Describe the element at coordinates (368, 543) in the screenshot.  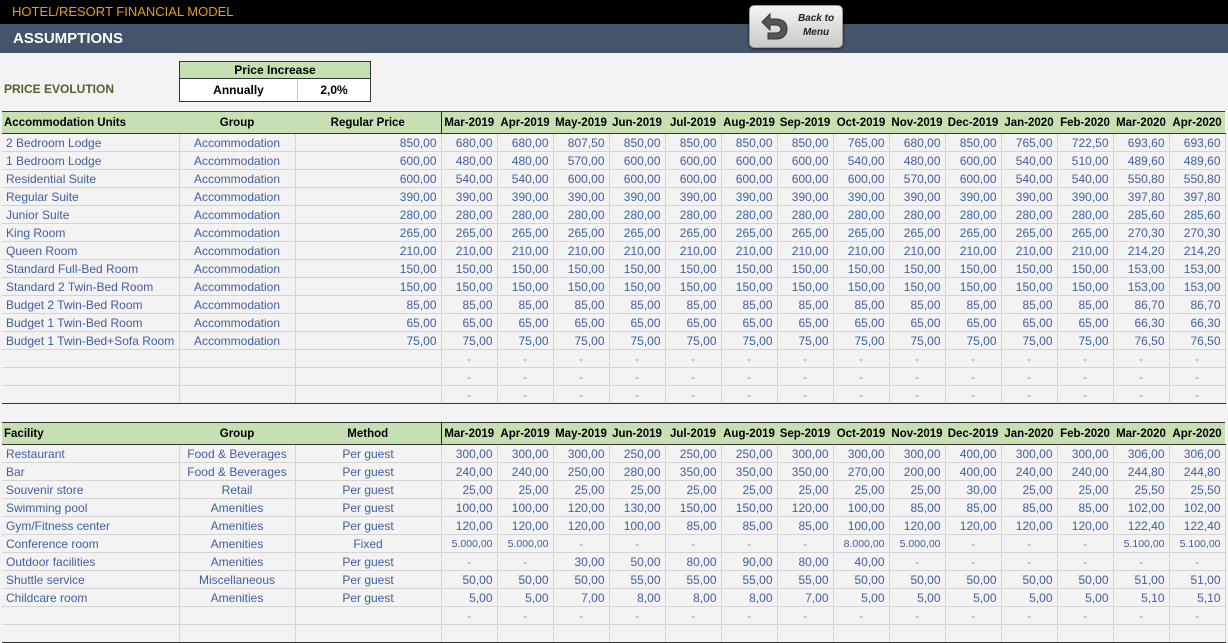
I see `method-cell: Fixed` at that location.